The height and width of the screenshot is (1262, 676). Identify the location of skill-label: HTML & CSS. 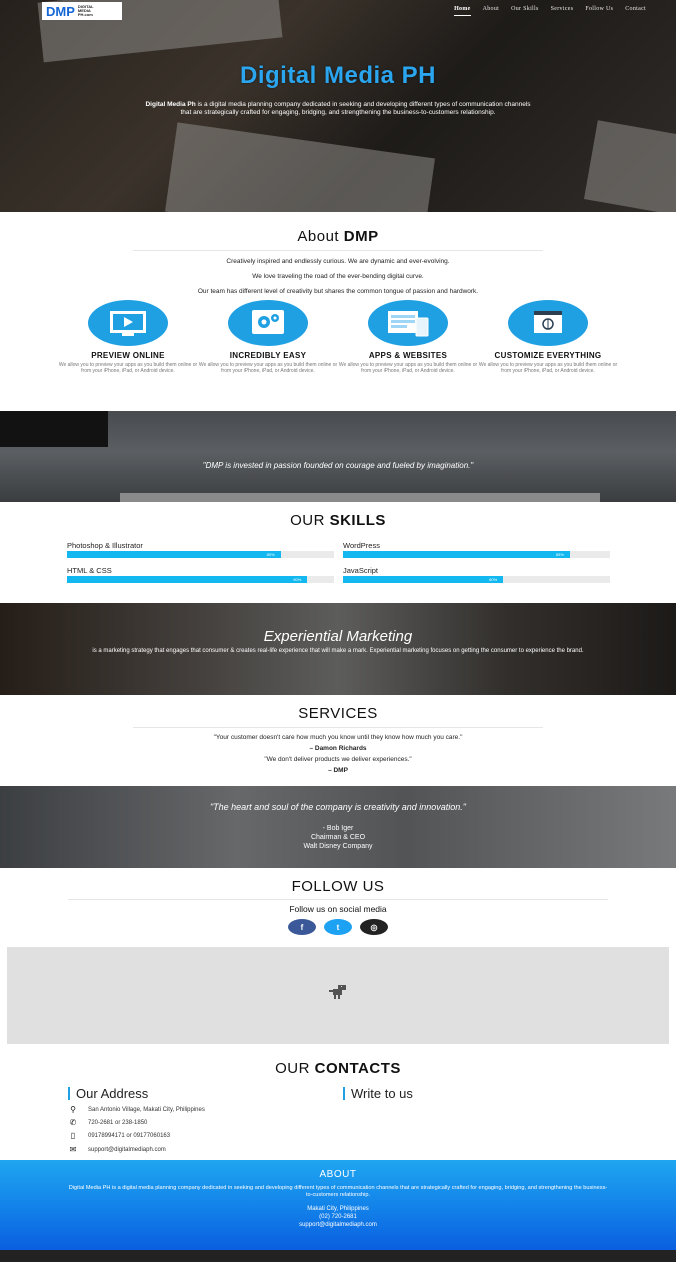
(89, 570).